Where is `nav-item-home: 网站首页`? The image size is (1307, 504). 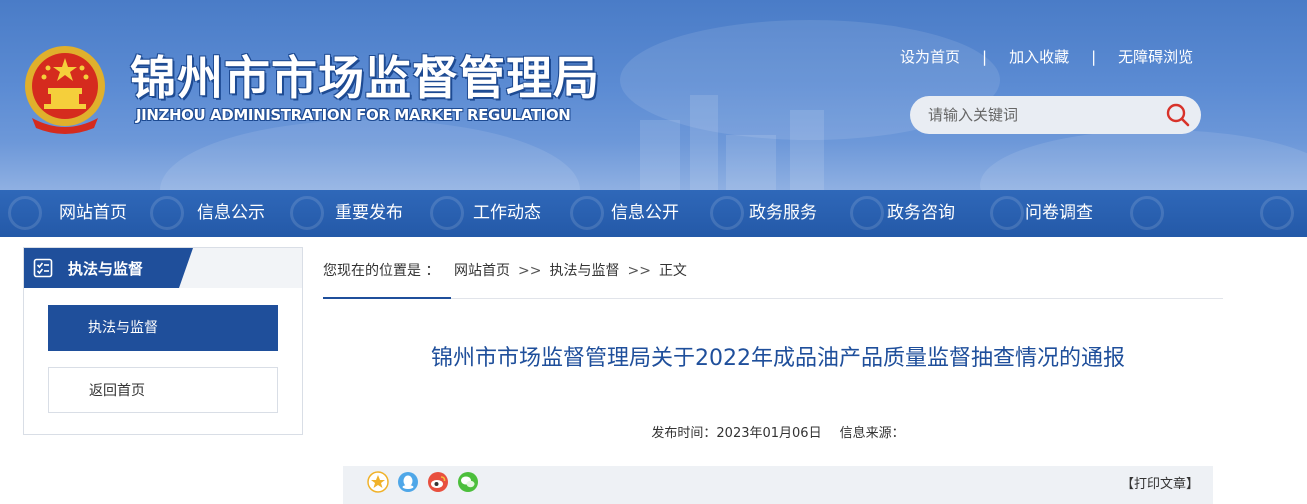
nav-item-home: 网站首页 is located at coordinates (93, 213).